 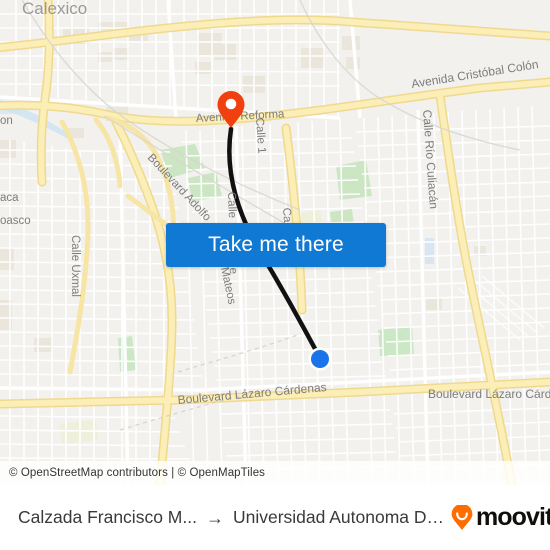 I want to click on street-label: Calle, so click(x=231, y=205).